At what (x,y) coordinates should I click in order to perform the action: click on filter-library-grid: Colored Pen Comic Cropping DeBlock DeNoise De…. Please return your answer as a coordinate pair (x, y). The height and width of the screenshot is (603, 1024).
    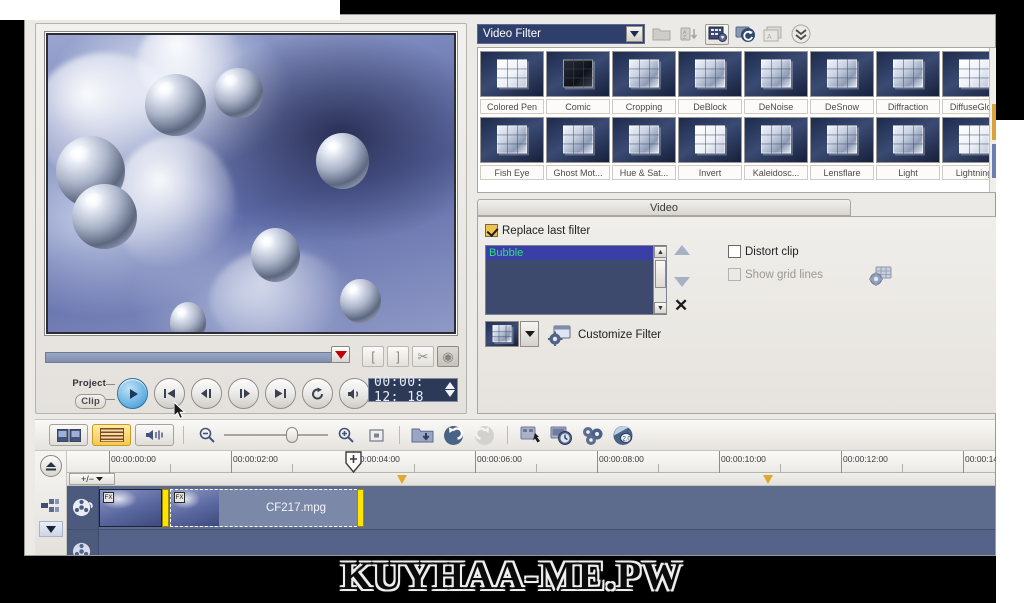
    Looking at the image, I should click on (740, 120).